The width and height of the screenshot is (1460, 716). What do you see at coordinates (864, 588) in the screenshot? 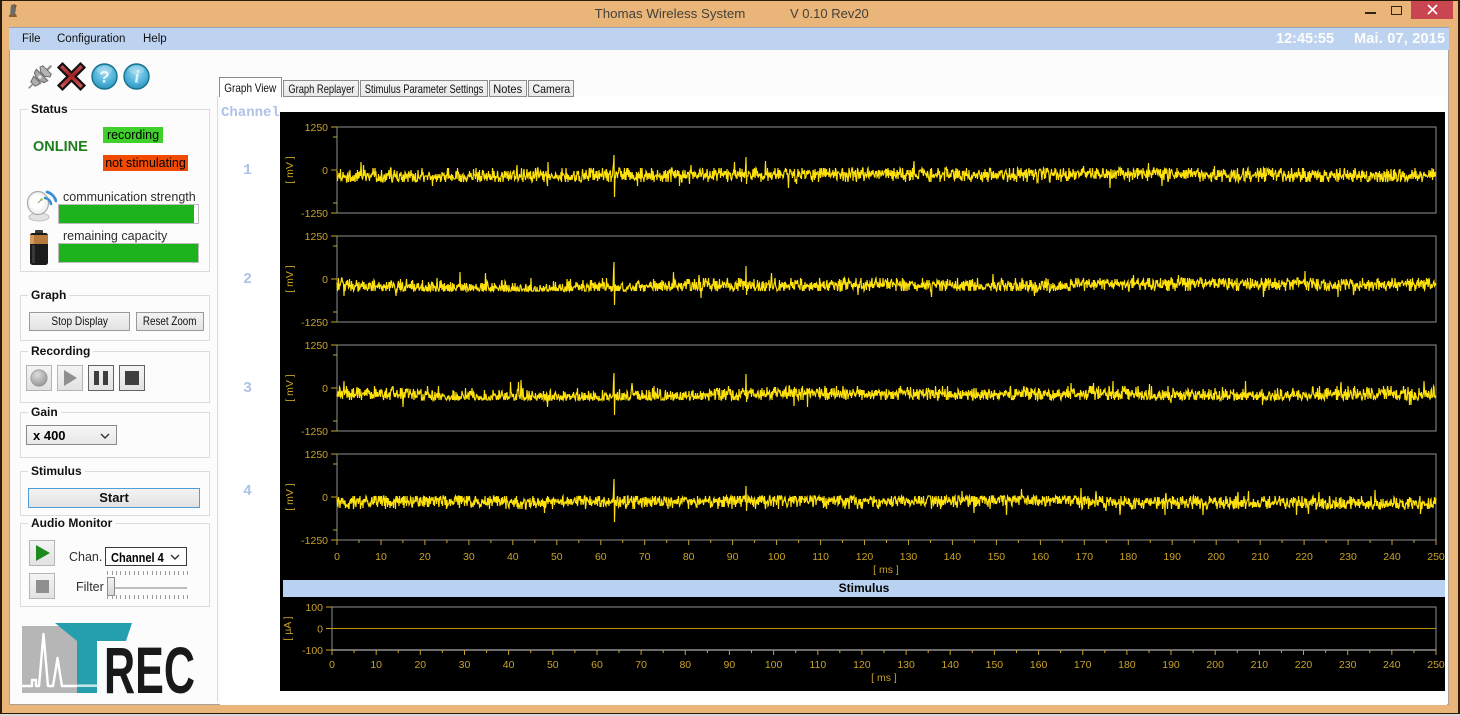
I see `svg-text: Stimulus` at bounding box center [864, 588].